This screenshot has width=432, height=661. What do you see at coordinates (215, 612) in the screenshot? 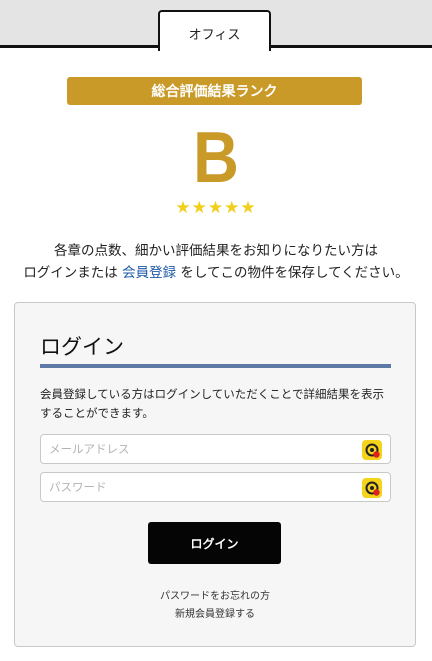
I see `new-registration-link: 新規会員登録する` at bounding box center [215, 612].